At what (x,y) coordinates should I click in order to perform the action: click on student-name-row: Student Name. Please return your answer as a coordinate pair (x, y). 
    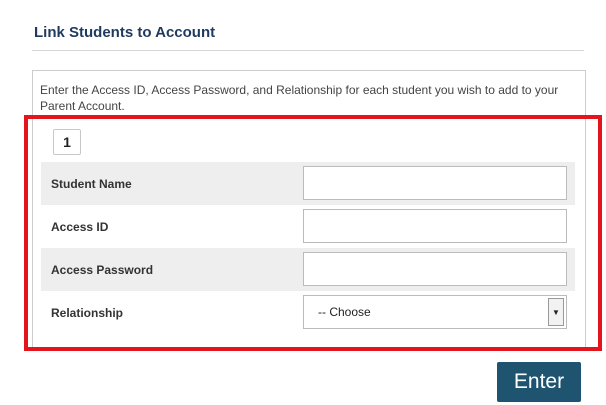
    Looking at the image, I should click on (308, 183).